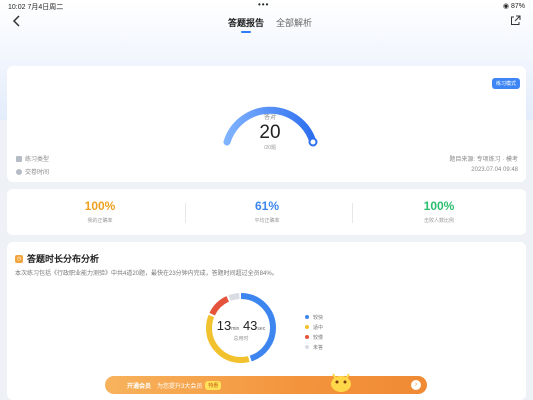 Image resolution: width=533 pixels, height=400 pixels. I want to click on document-icon, so click(19, 158).